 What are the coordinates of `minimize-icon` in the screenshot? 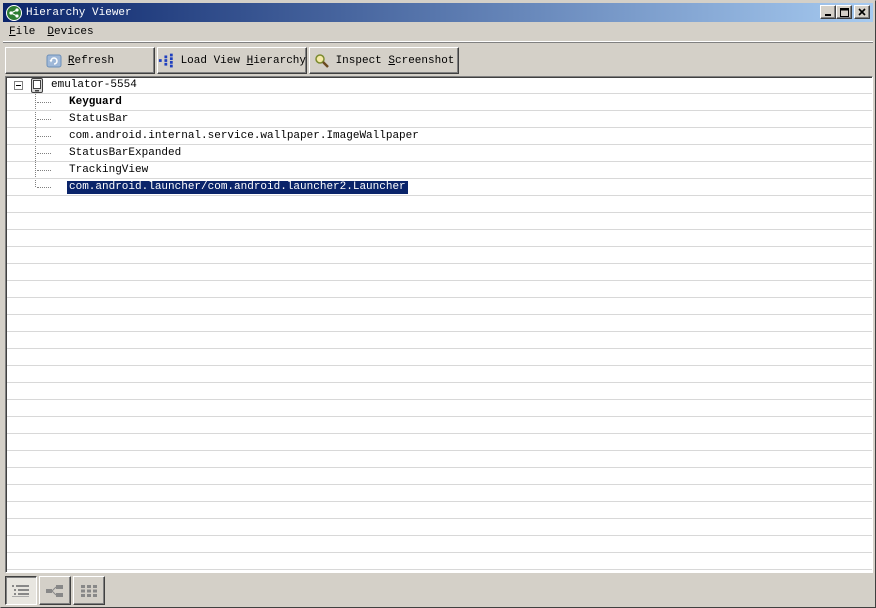 It's located at (828, 15).